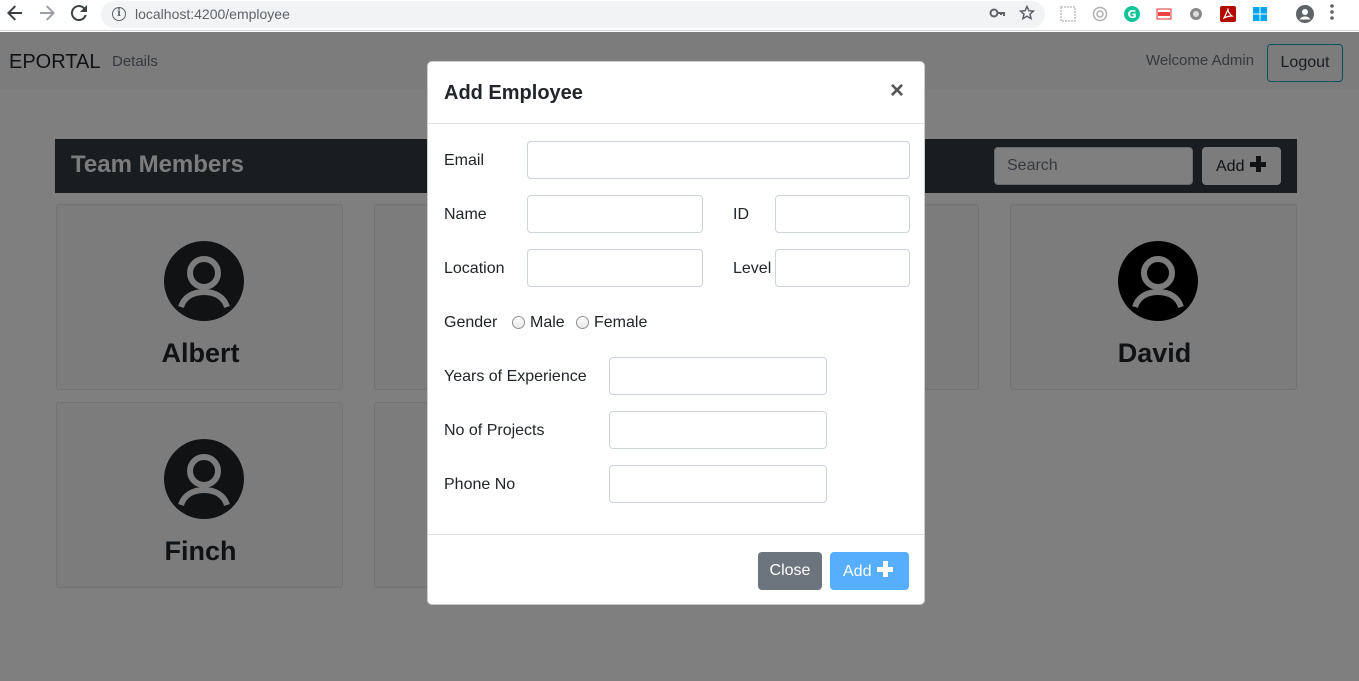 This screenshot has width=1359, height=681. I want to click on svg-text: G, so click(1131, 14).